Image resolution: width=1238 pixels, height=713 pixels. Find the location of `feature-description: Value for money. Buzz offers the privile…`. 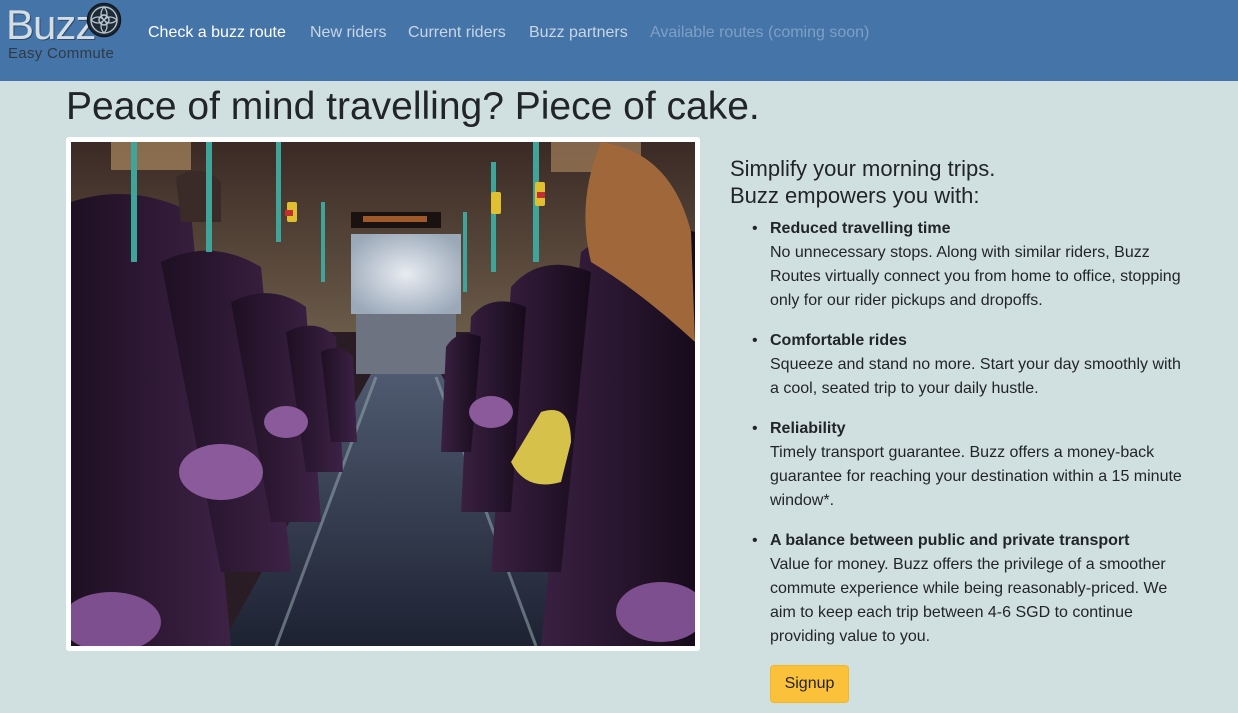

feature-description: Value for money. Buzz offers the privile… is located at coordinates (969, 600).